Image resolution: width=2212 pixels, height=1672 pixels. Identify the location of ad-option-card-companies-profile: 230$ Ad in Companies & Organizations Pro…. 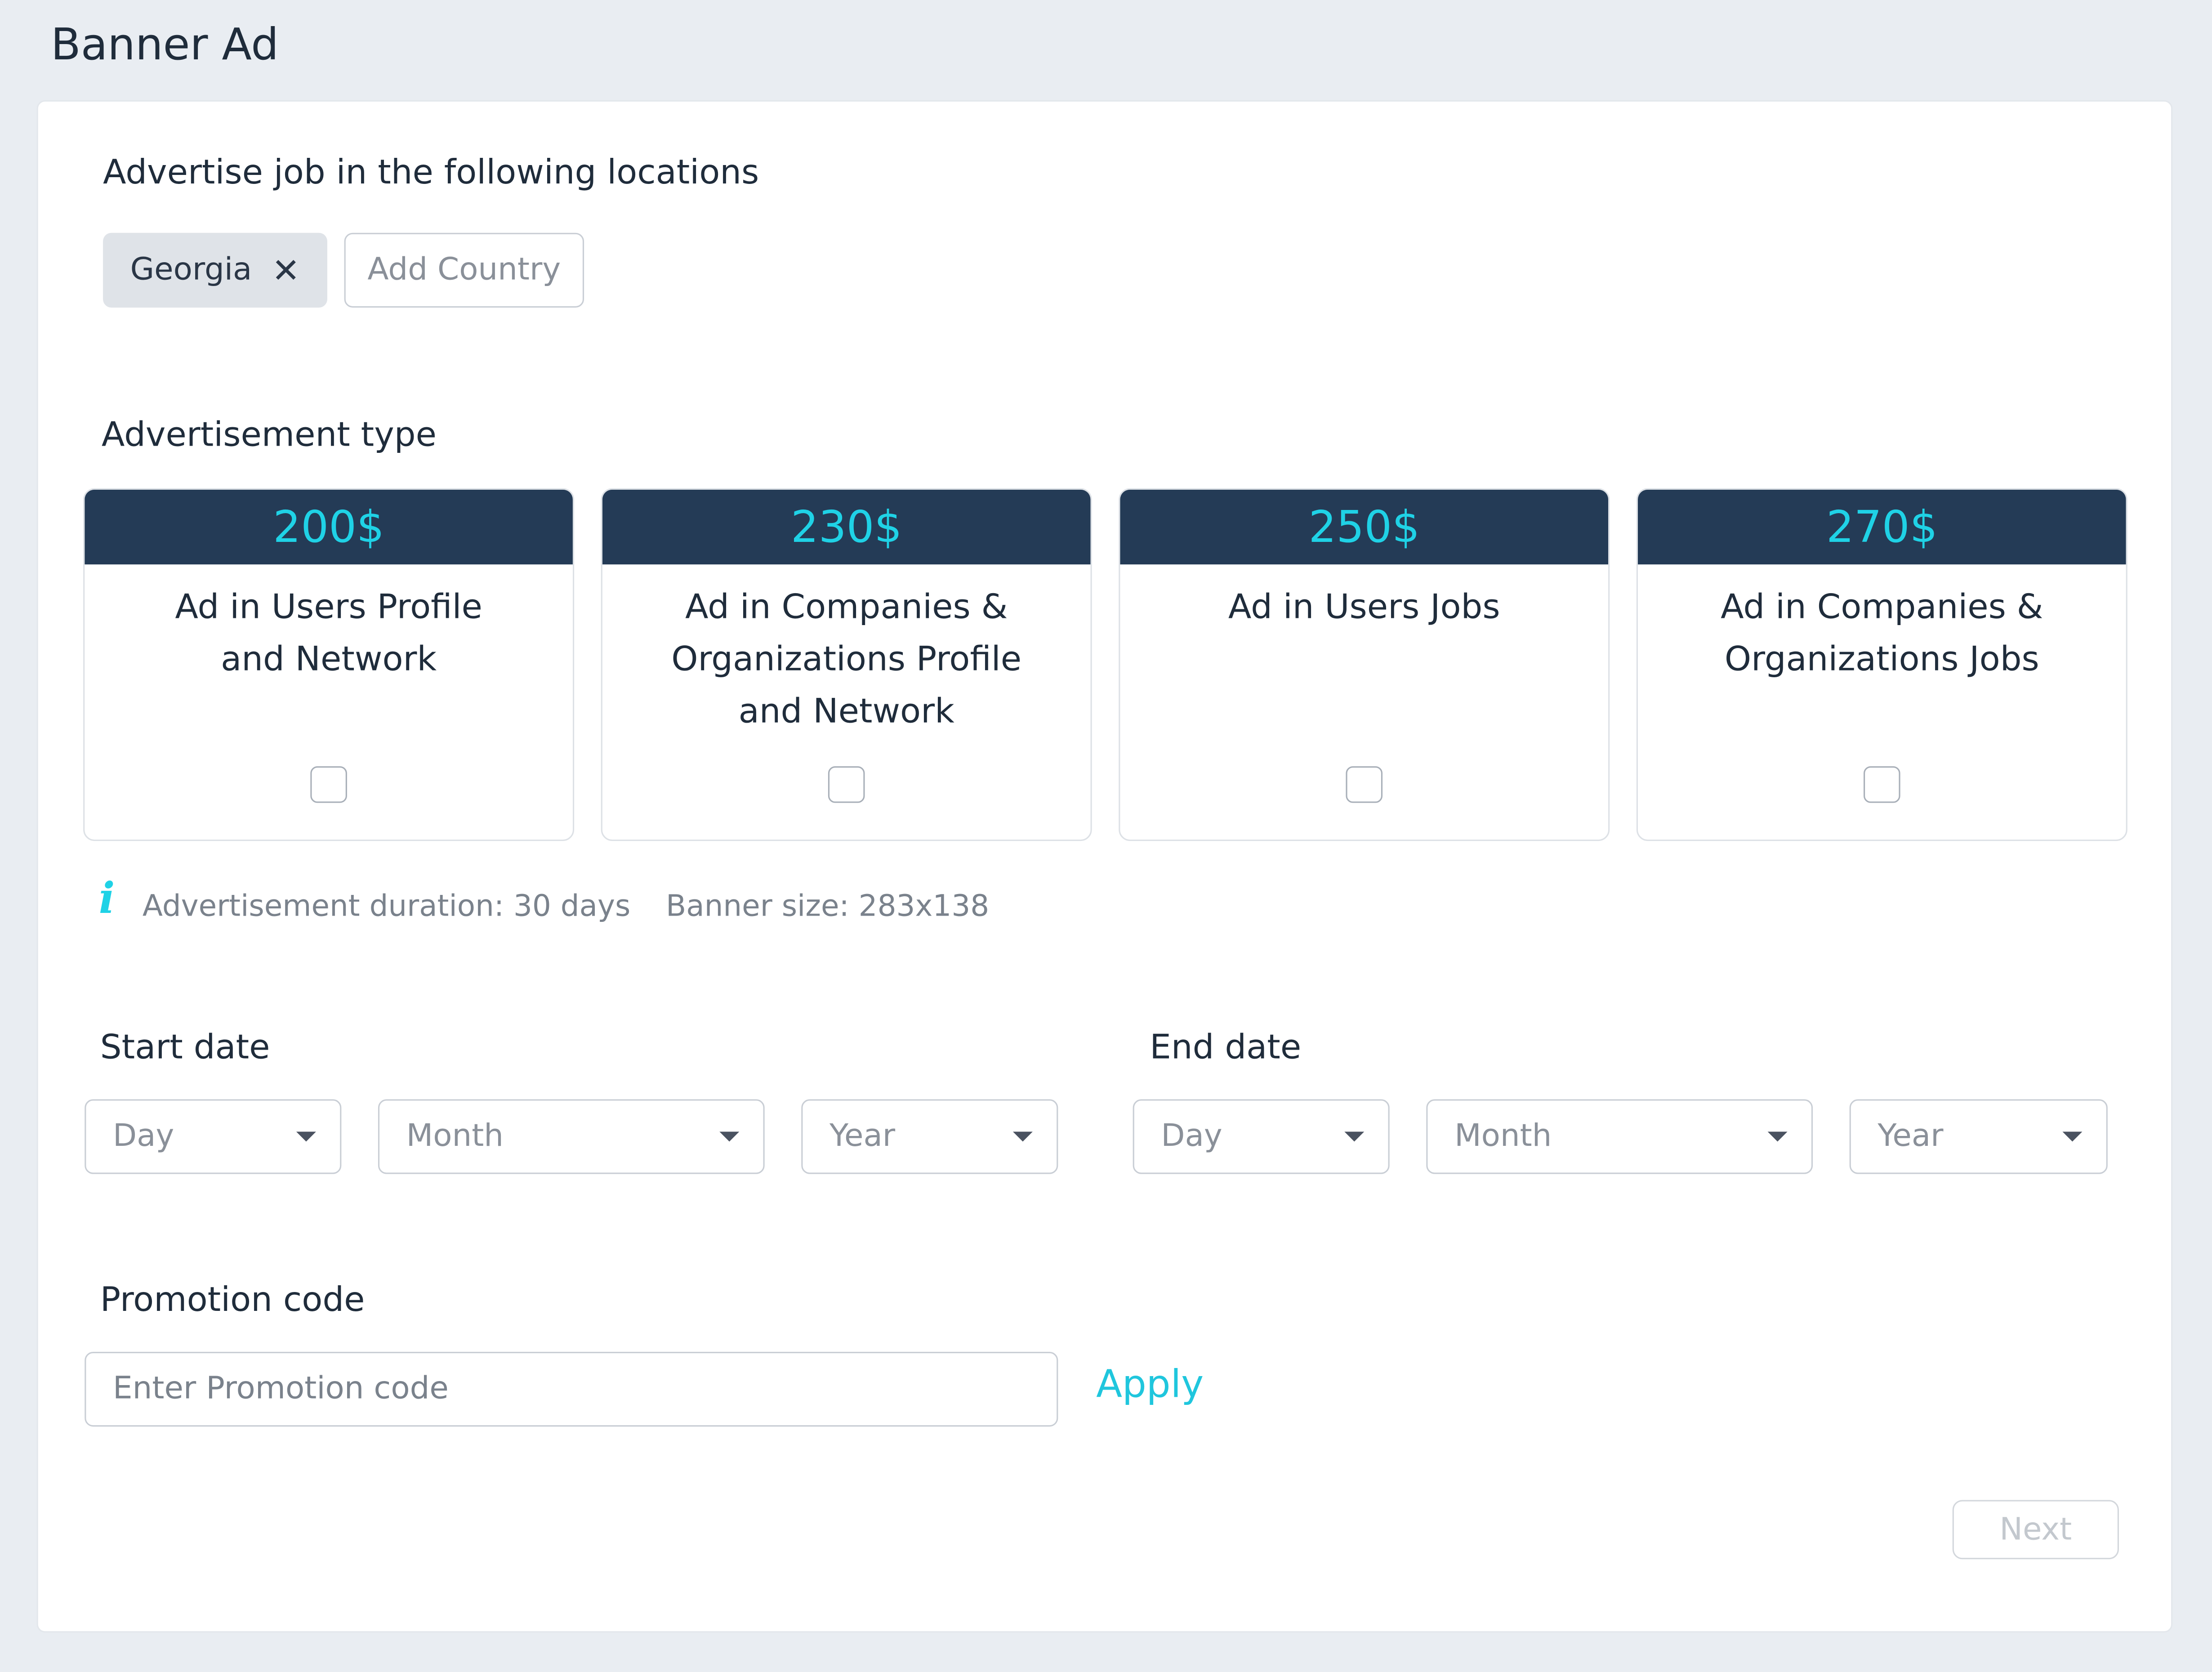
(846, 664).